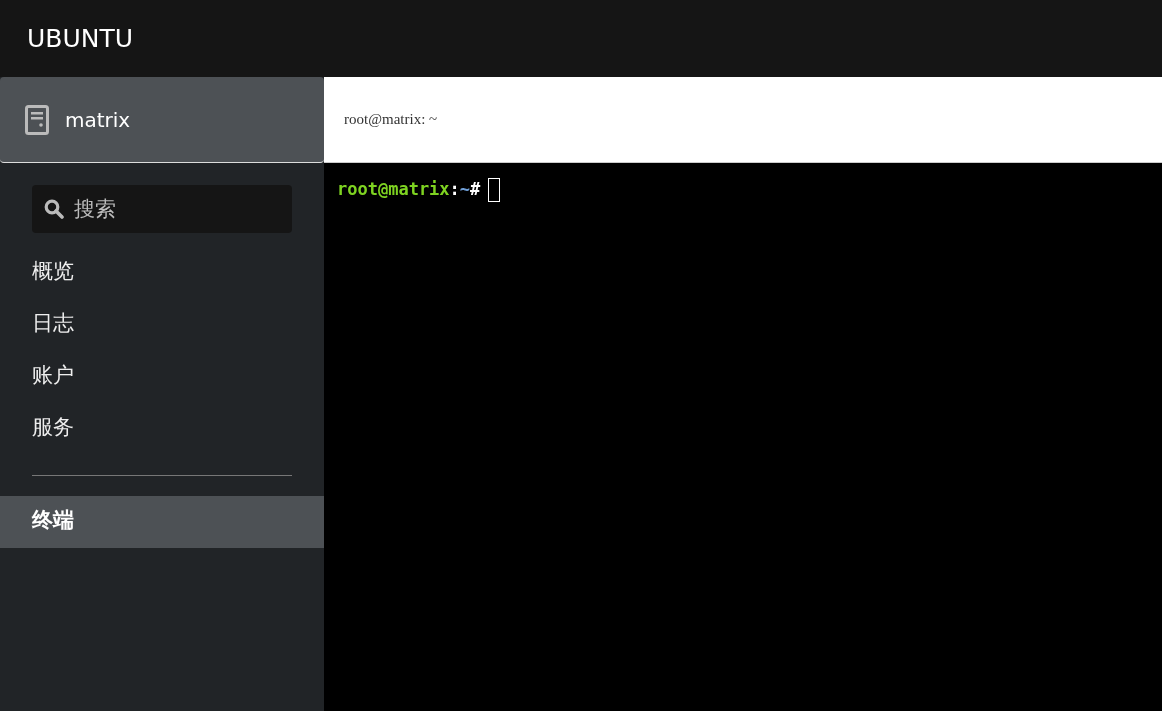 This screenshot has width=1162, height=711. What do you see at coordinates (54, 209) in the screenshot?
I see `search-icon` at bounding box center [54, 209].